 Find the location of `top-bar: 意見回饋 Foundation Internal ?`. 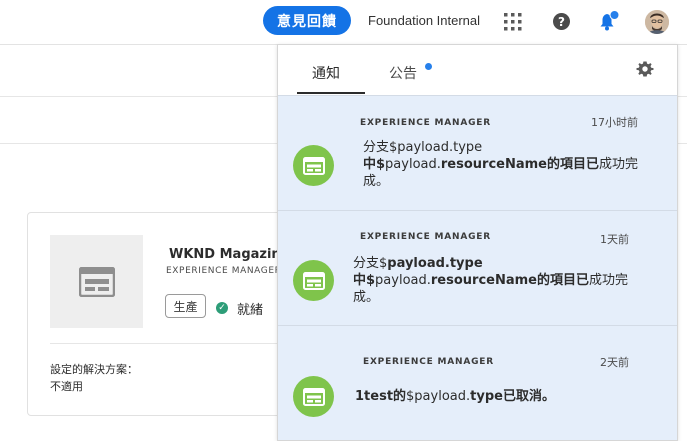

top-bar: 意見回饋 Foundation Internal ? is located at coordinates (343, 22).